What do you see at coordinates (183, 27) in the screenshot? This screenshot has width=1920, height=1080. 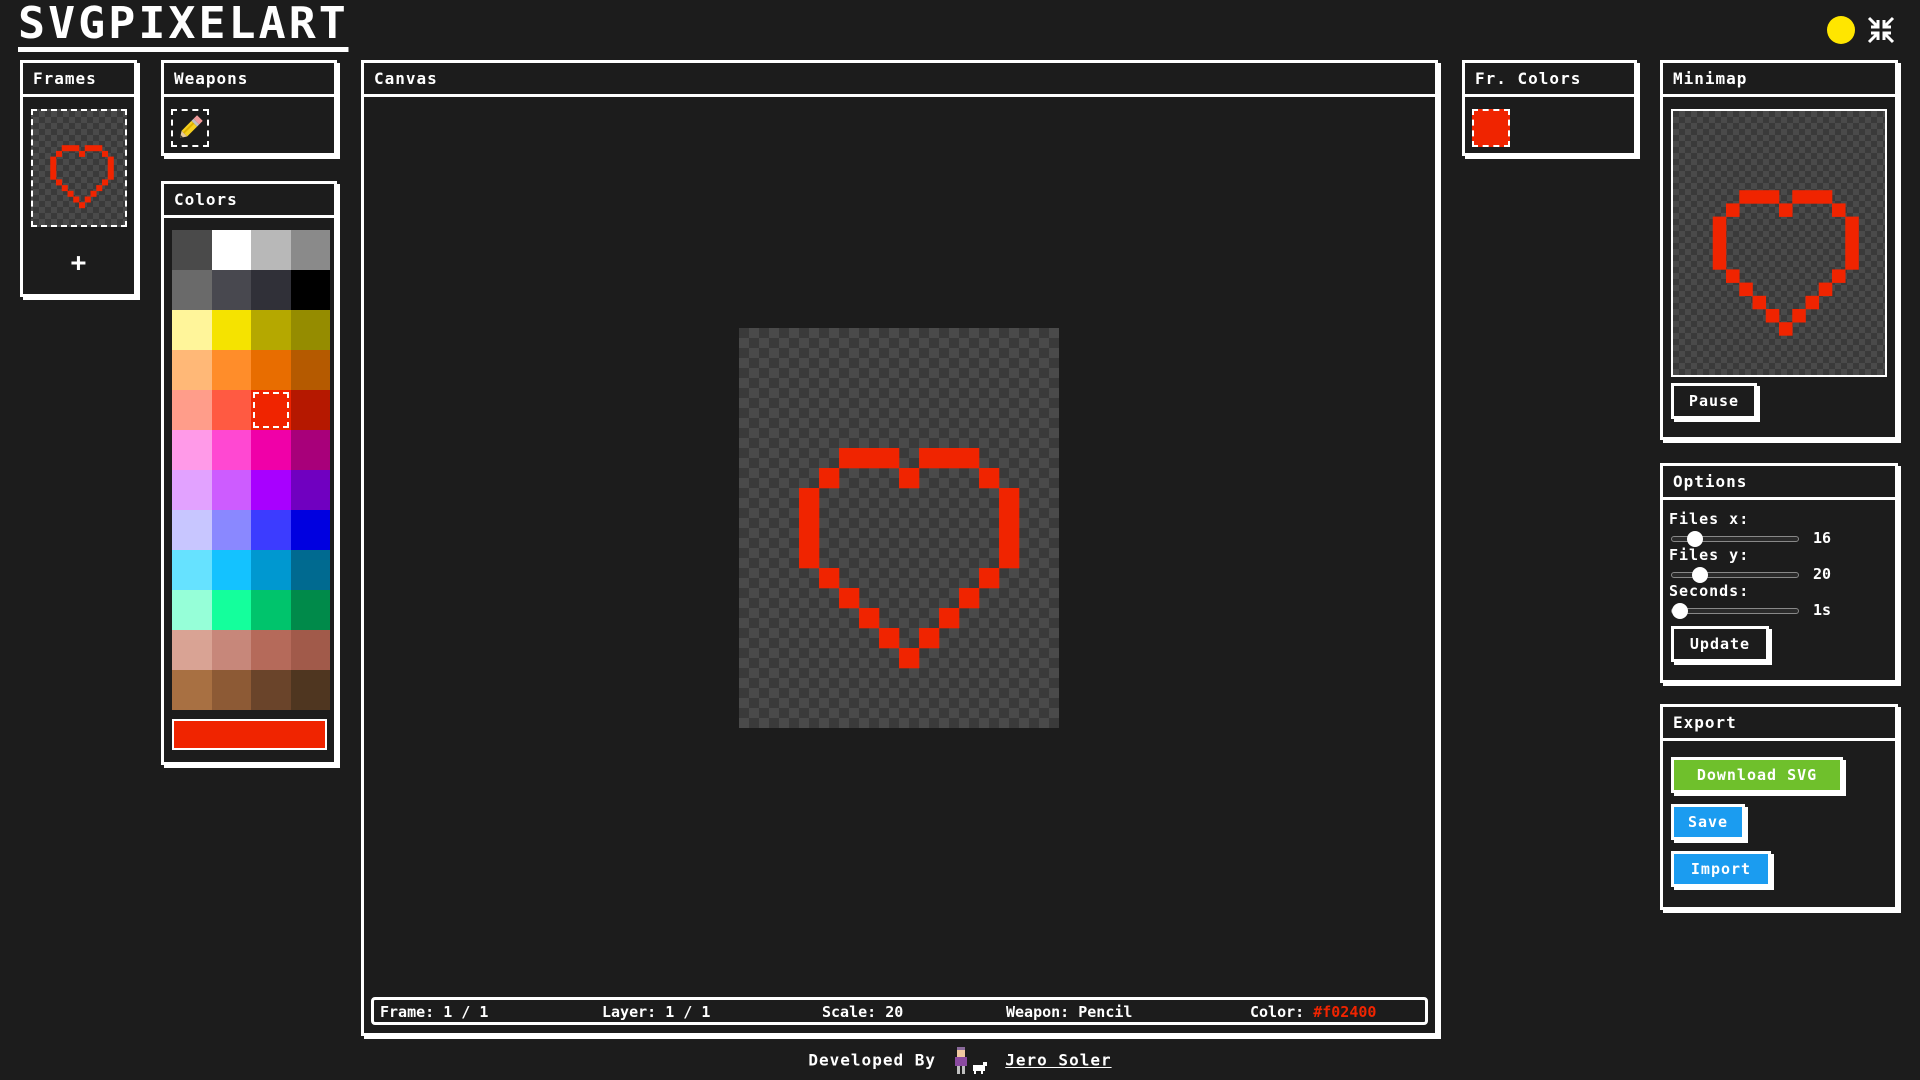 I see `app-logo: SVGPIXELART` at bounding box center [183, 27].